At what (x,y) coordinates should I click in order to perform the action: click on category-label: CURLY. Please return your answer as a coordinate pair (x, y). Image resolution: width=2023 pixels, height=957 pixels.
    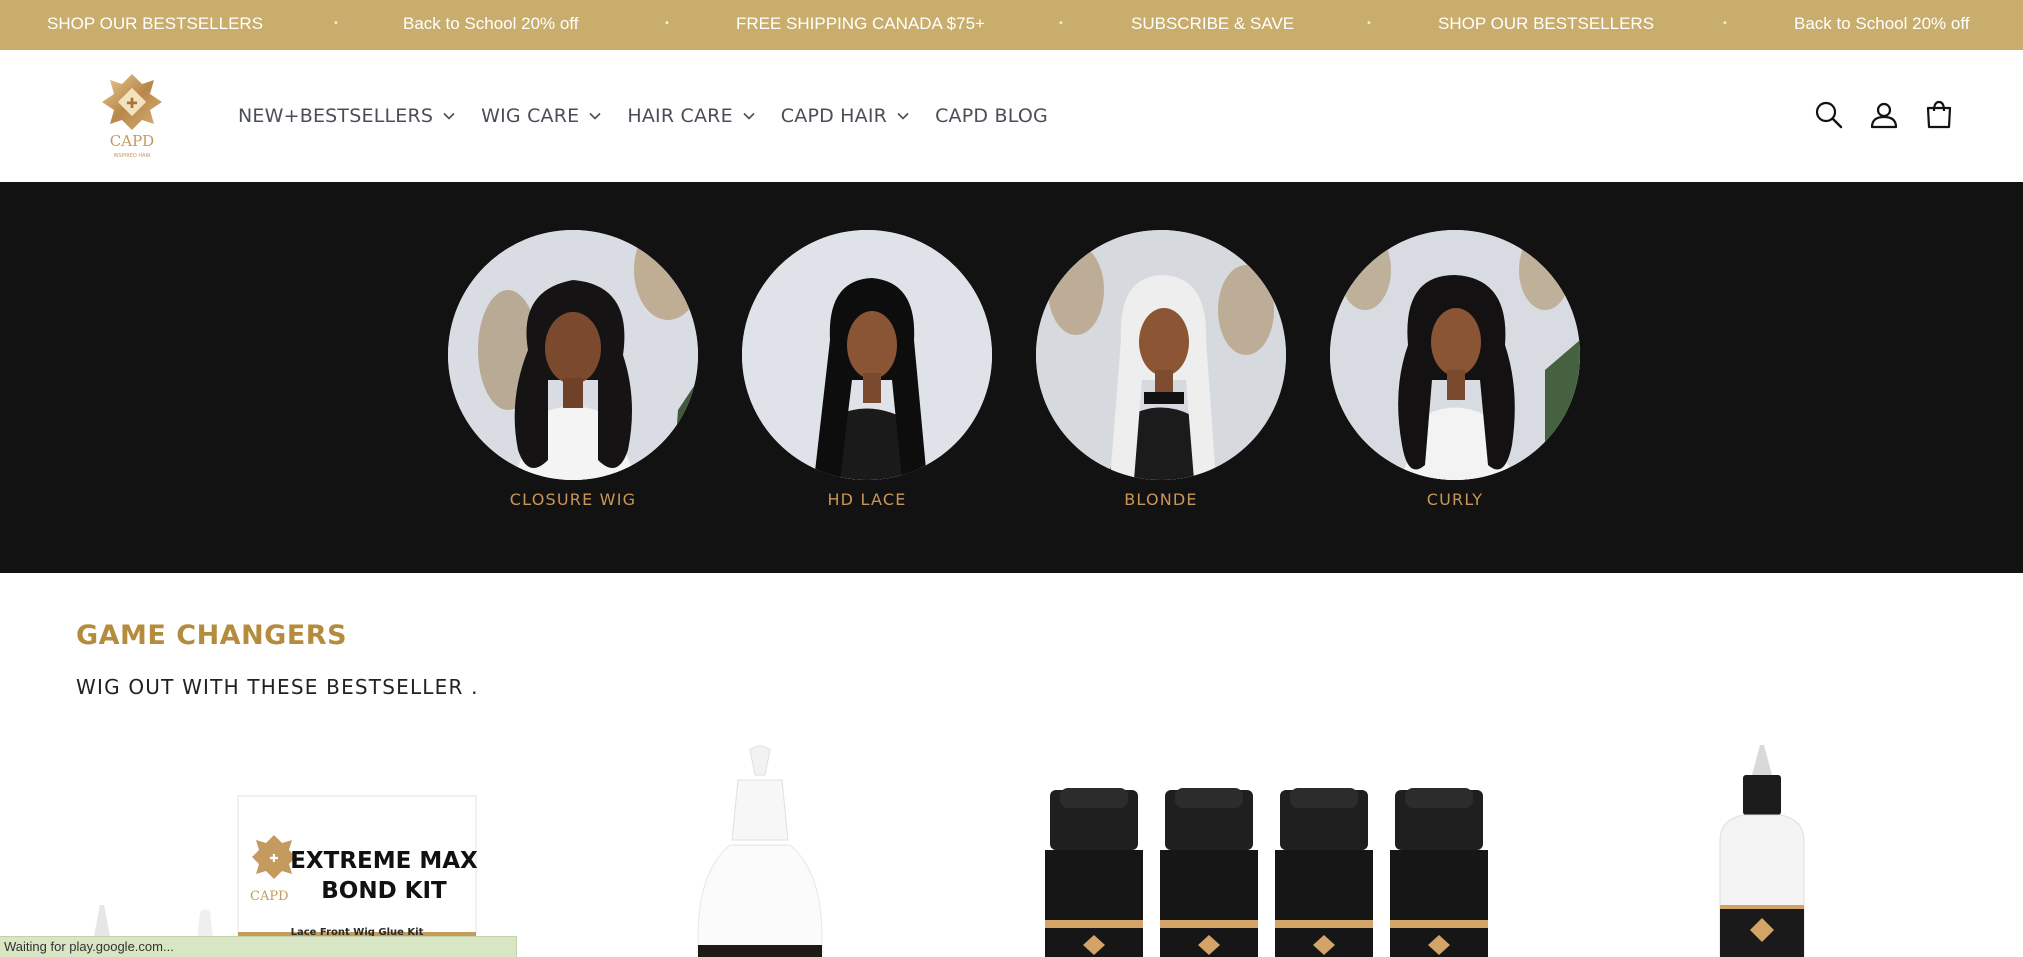
    Looking at the image, I should click on (1455, 499).